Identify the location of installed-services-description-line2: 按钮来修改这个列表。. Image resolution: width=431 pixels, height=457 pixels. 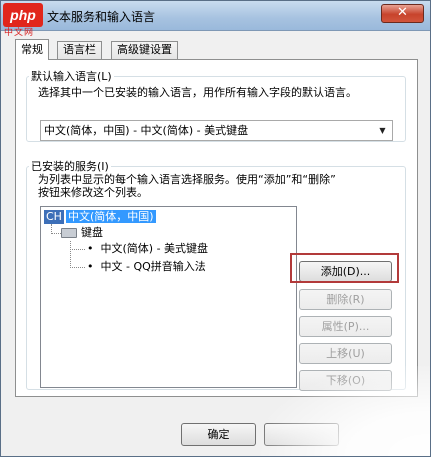
(93, 192).